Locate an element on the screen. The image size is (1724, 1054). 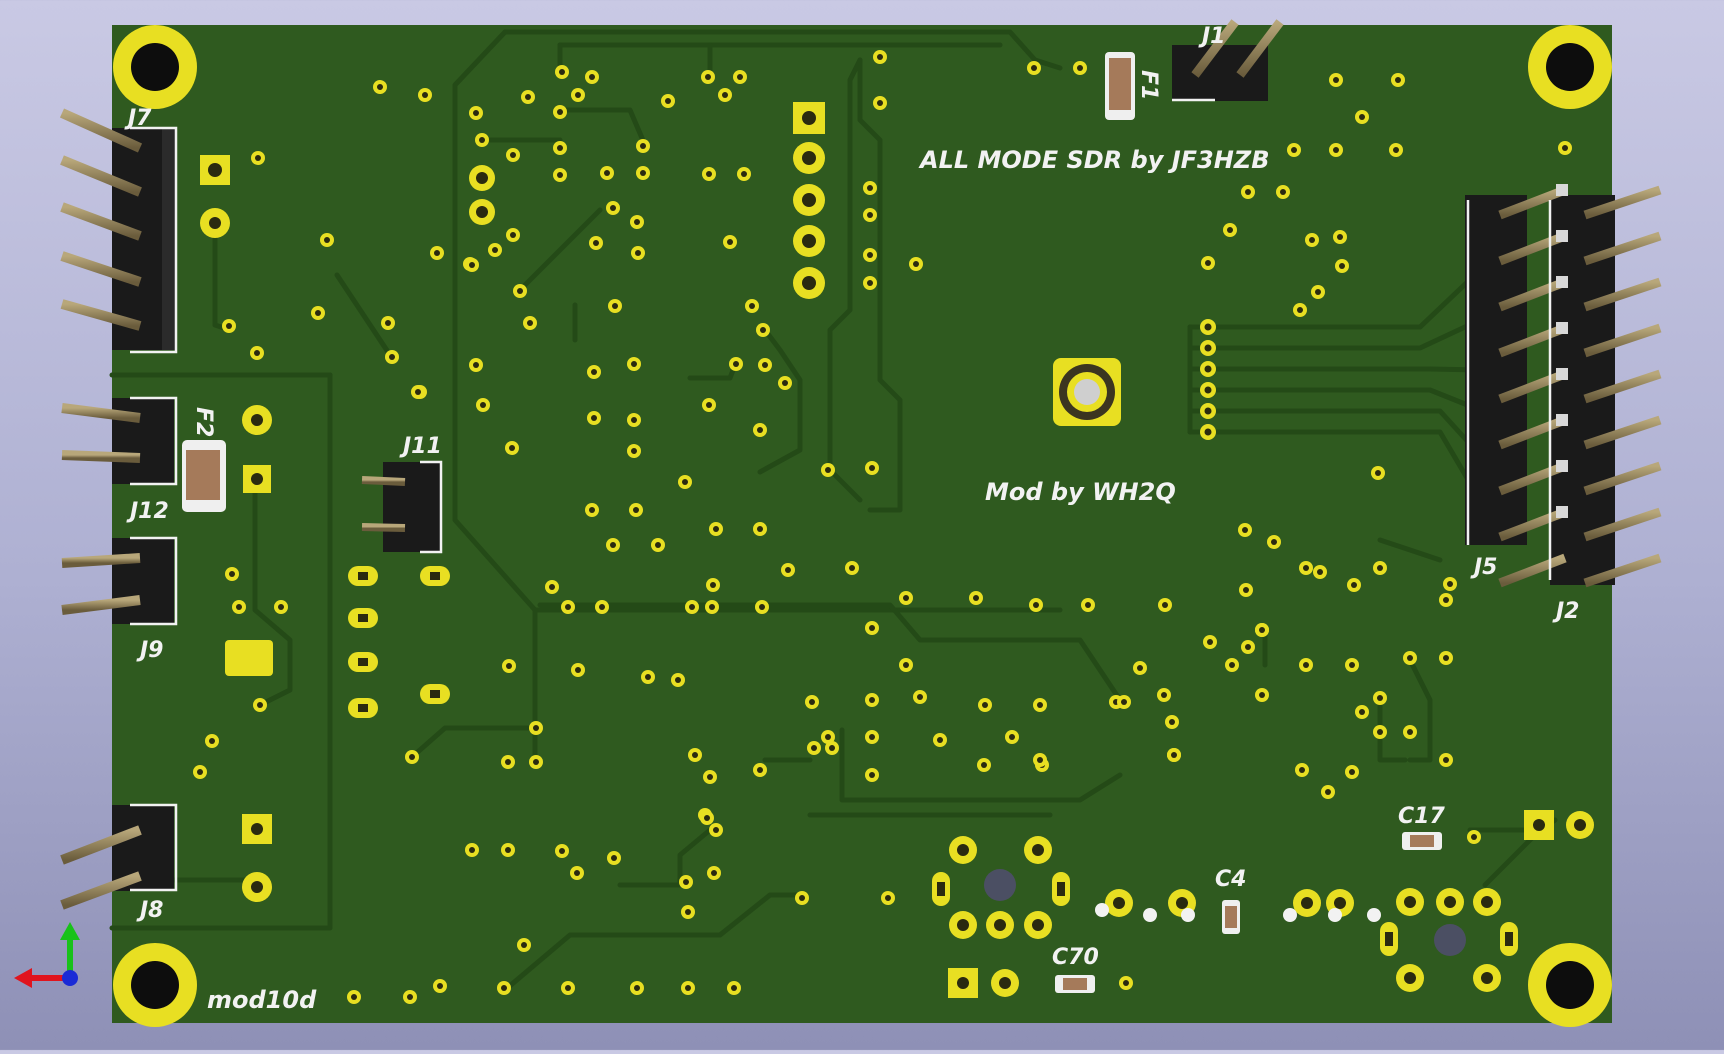
edge-pad-drill is located at coordinates (1208, 432).